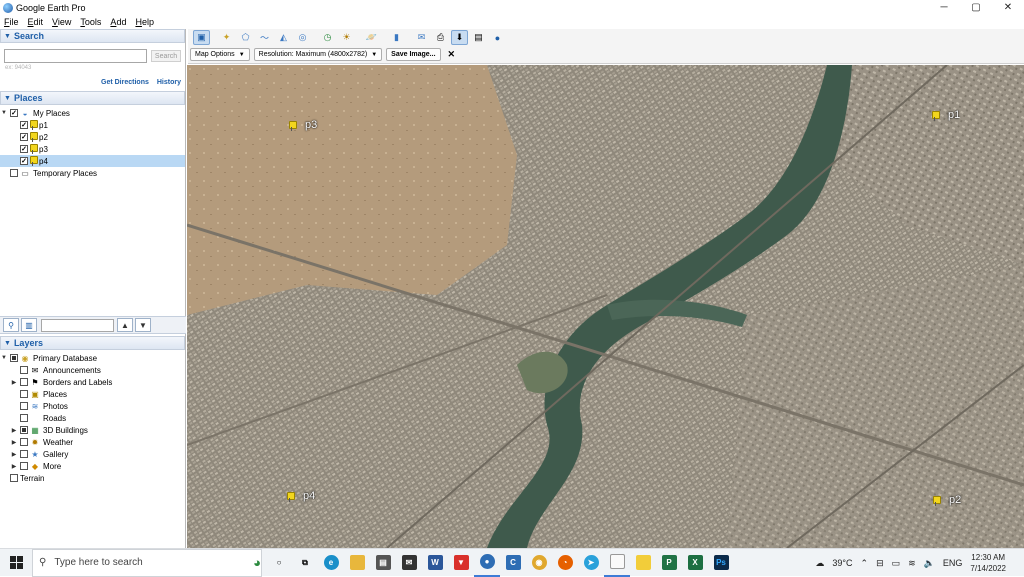 The image size is (1024, 577). I want to click on map-options-dropdown: Map Options ▼, so click(220, 54).